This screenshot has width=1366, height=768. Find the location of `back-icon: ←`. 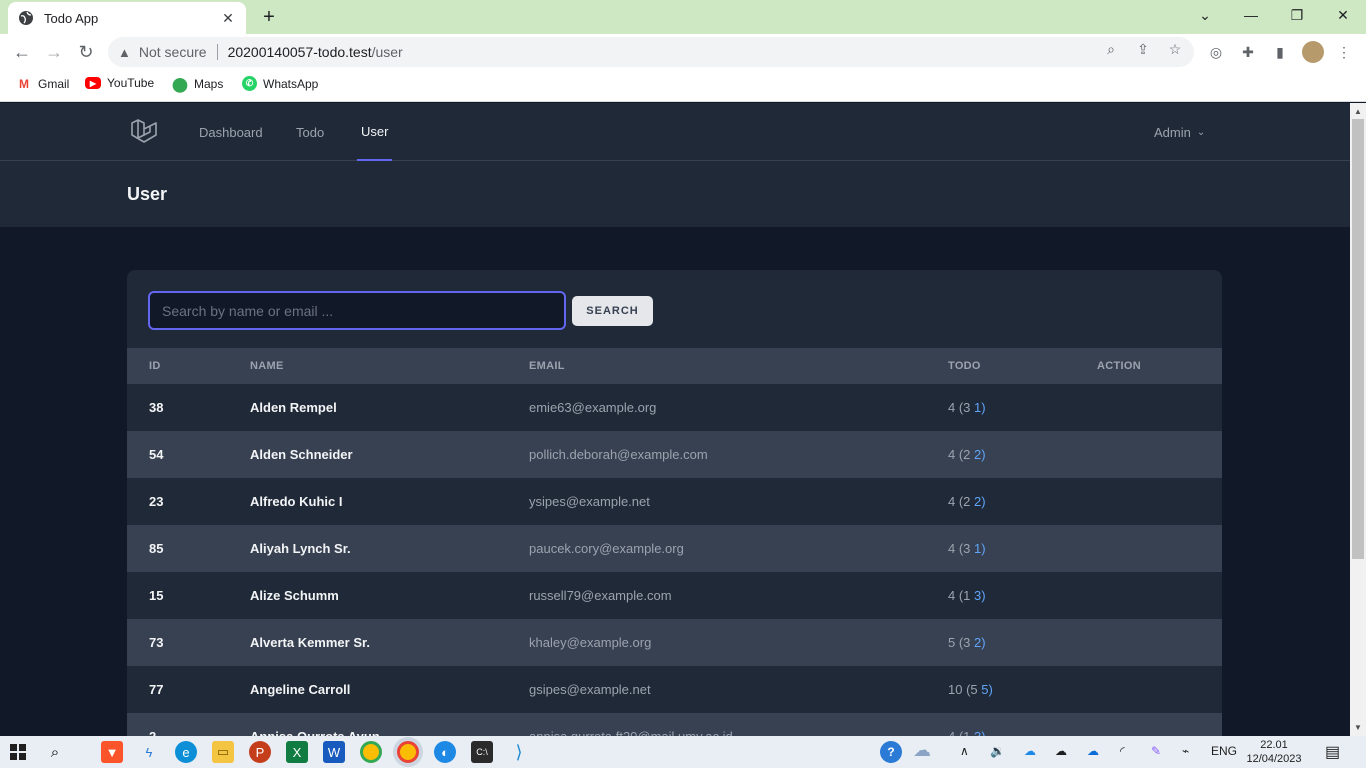

back-icon: ← is located at coordinates (22, 52).